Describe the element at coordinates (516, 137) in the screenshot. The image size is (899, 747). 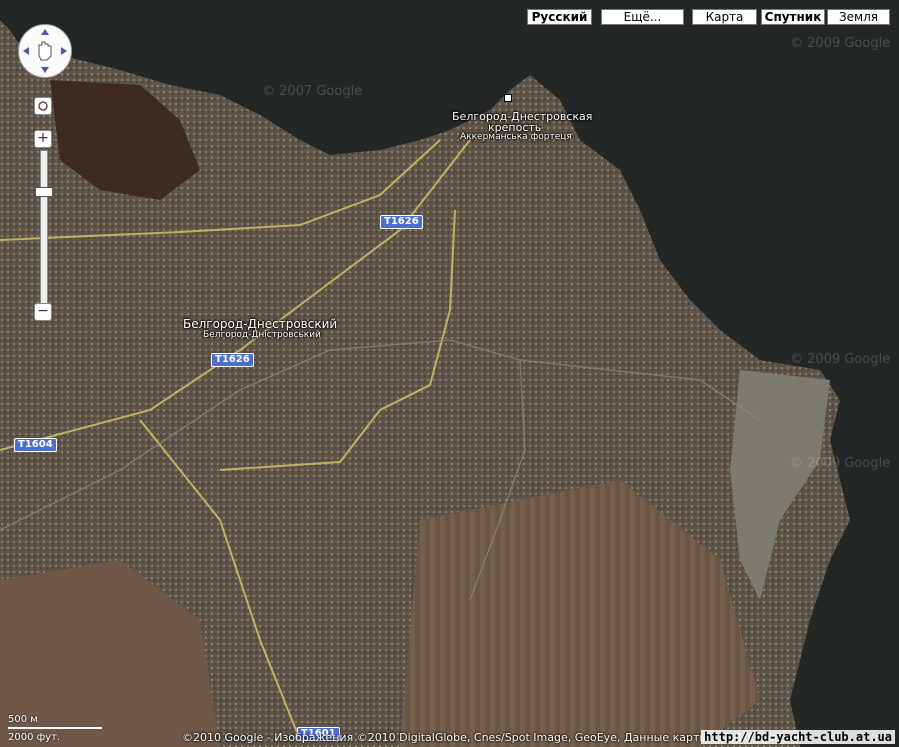
I see `fortress-label-alt: Аккерманська фортеця` at that location.